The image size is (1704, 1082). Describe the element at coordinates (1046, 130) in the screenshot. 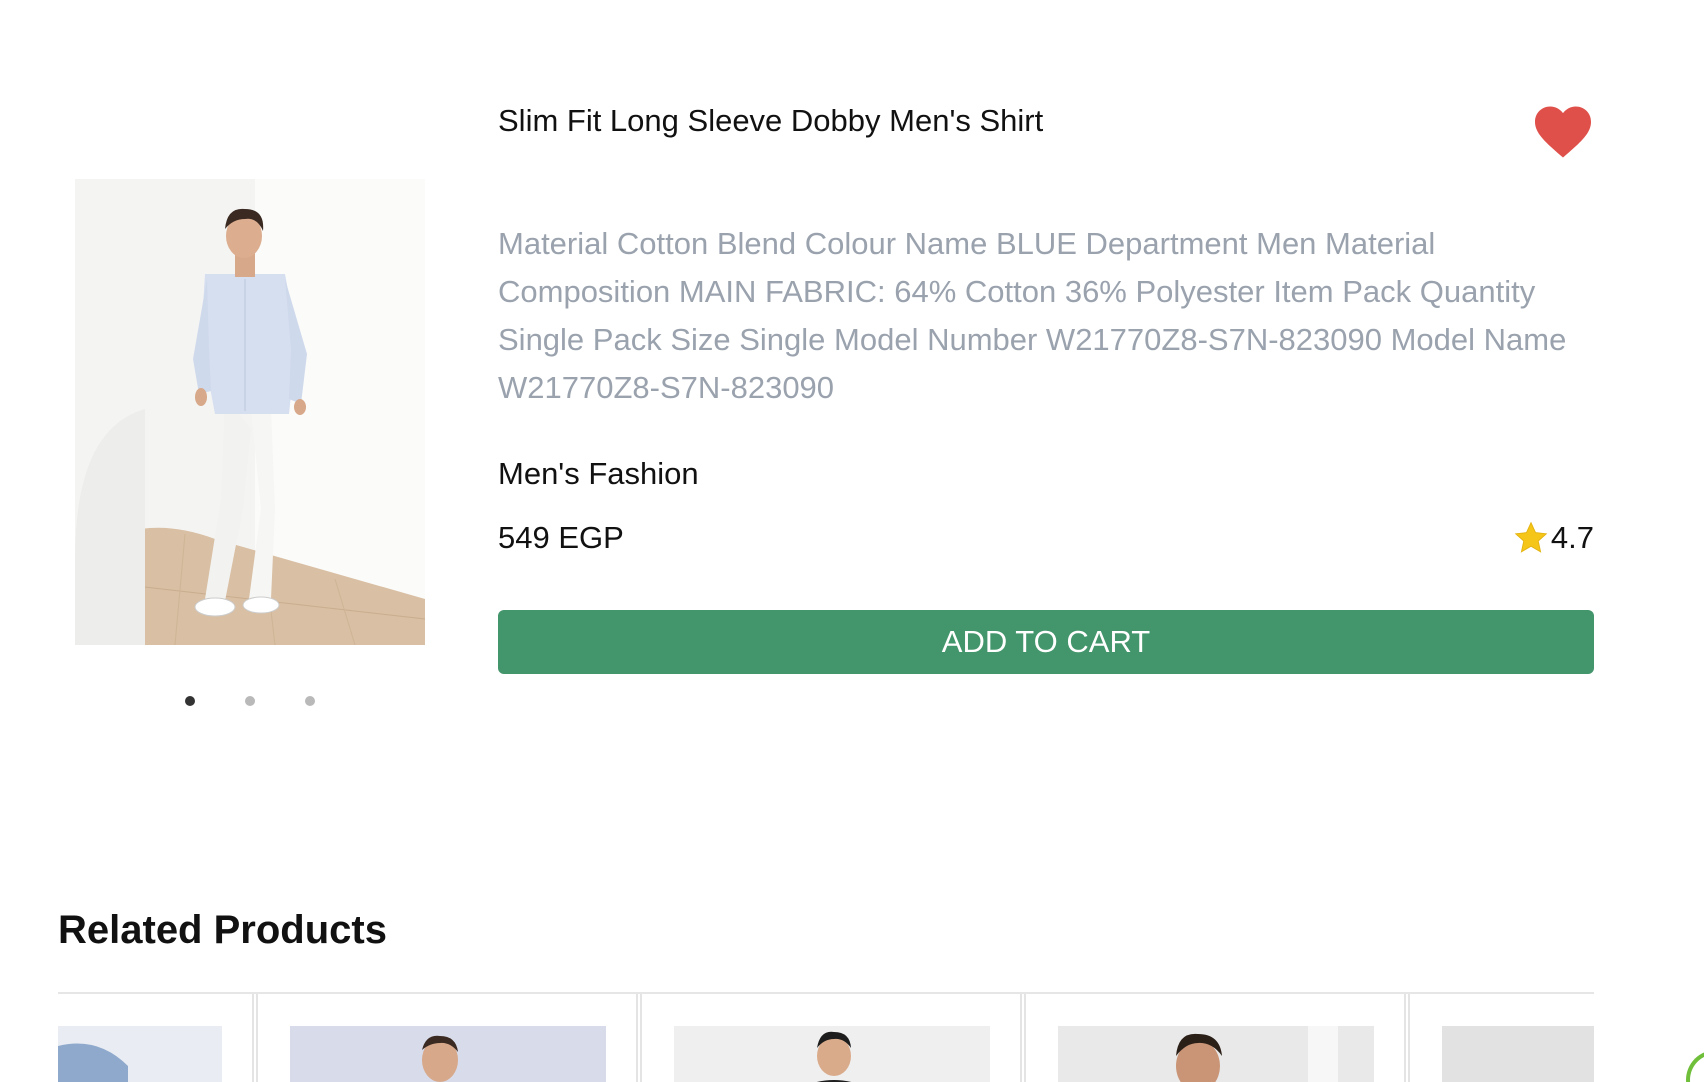

I see `title-row: Slim Fit Long Sleeve Dobby Men's Shirt` at that location.